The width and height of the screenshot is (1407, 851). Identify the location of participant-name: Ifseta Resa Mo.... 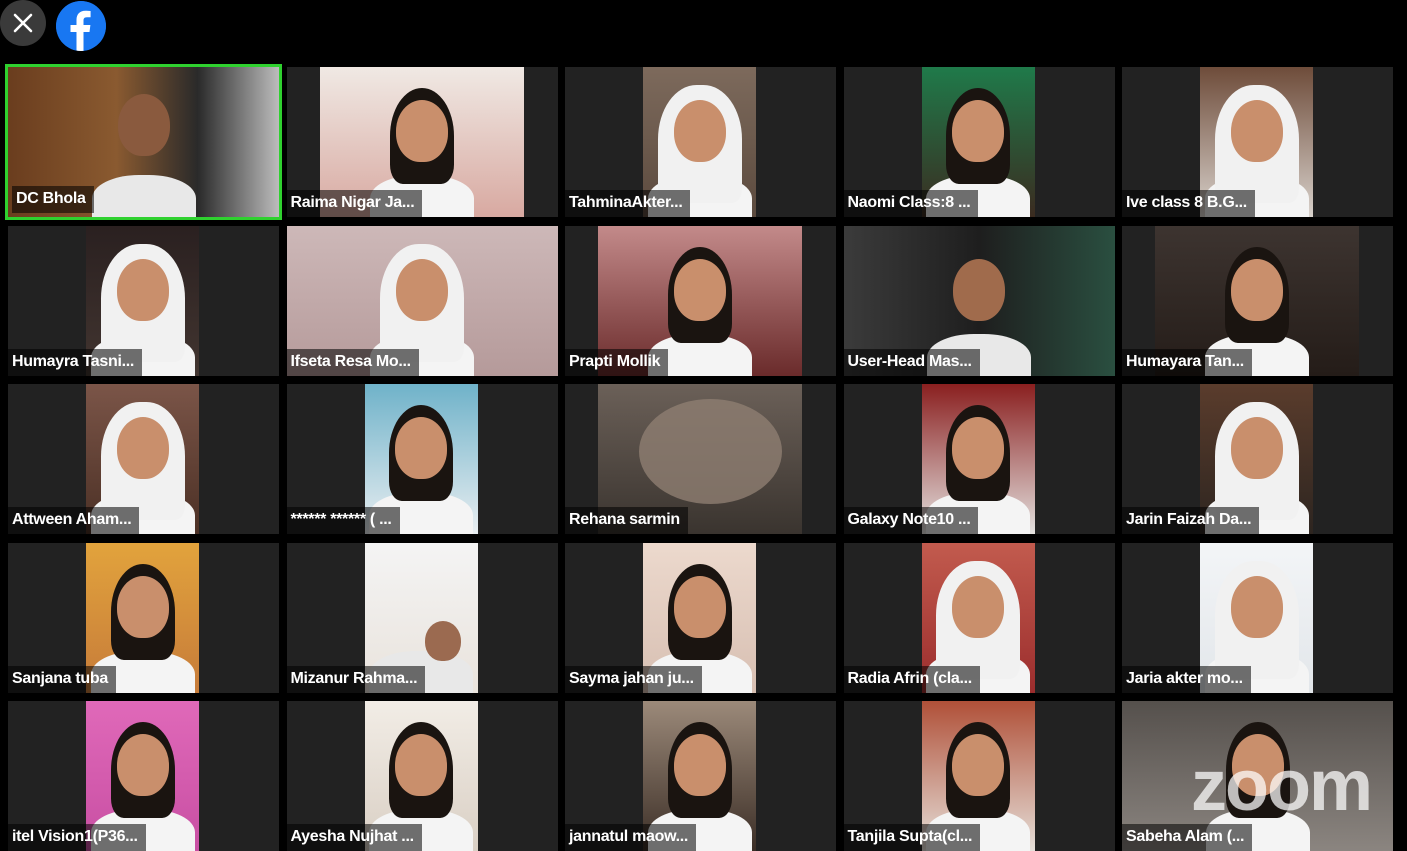
(352, 362).